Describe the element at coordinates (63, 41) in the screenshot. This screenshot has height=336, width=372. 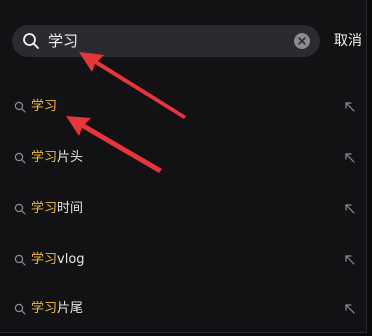
I see `search-query-text: 学习` at that location.